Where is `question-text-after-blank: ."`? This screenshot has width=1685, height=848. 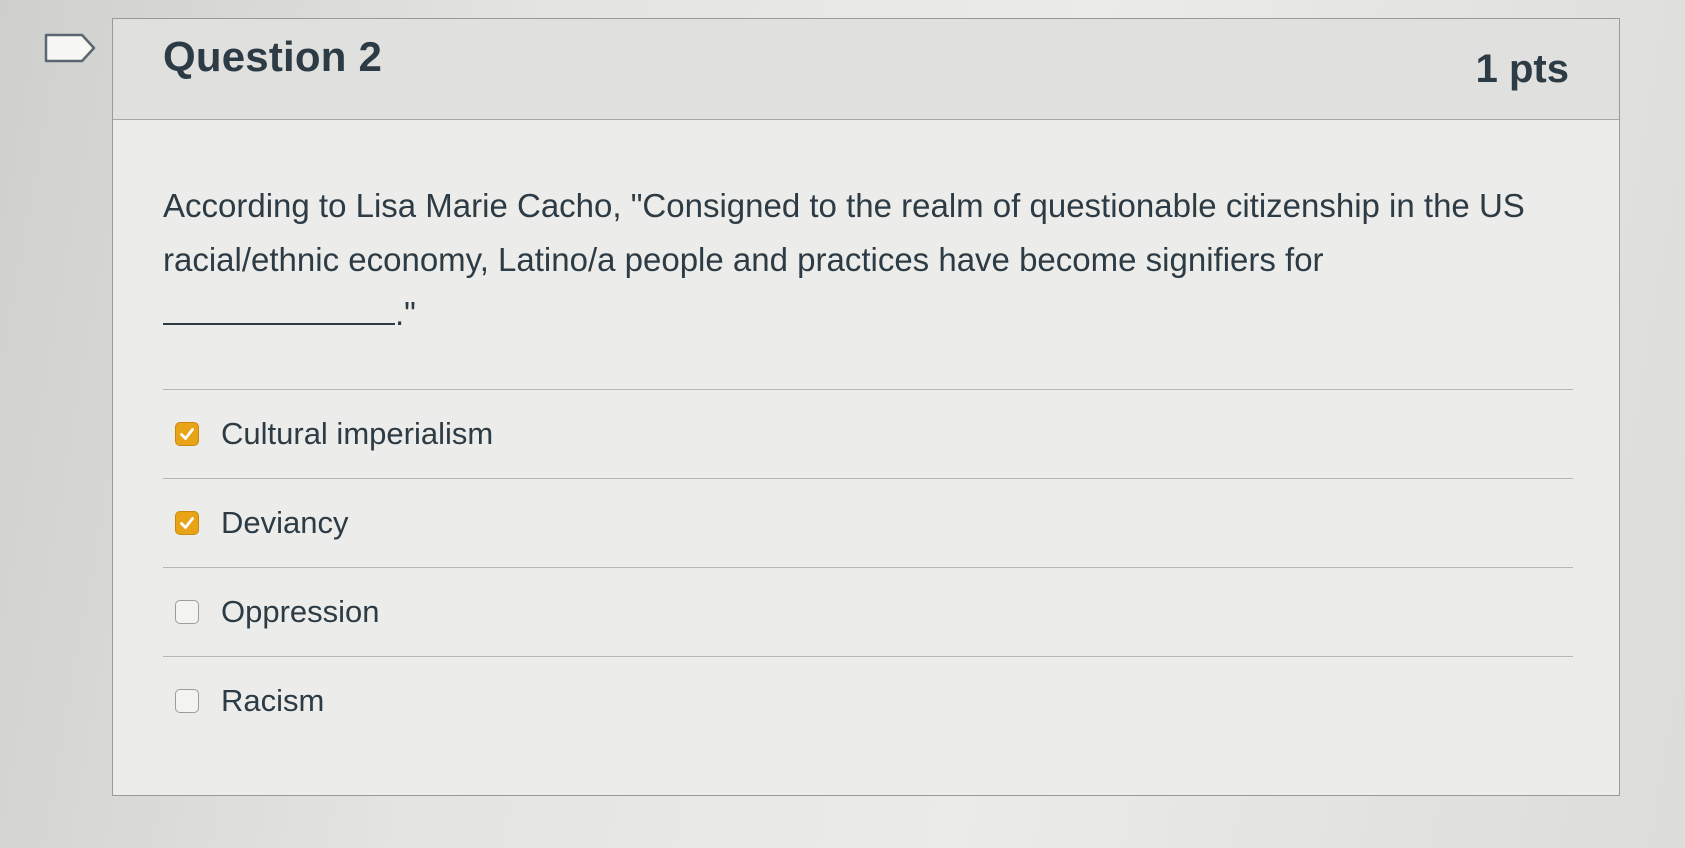 question-text-after-blank: ." is located at coordinates (405, 313).